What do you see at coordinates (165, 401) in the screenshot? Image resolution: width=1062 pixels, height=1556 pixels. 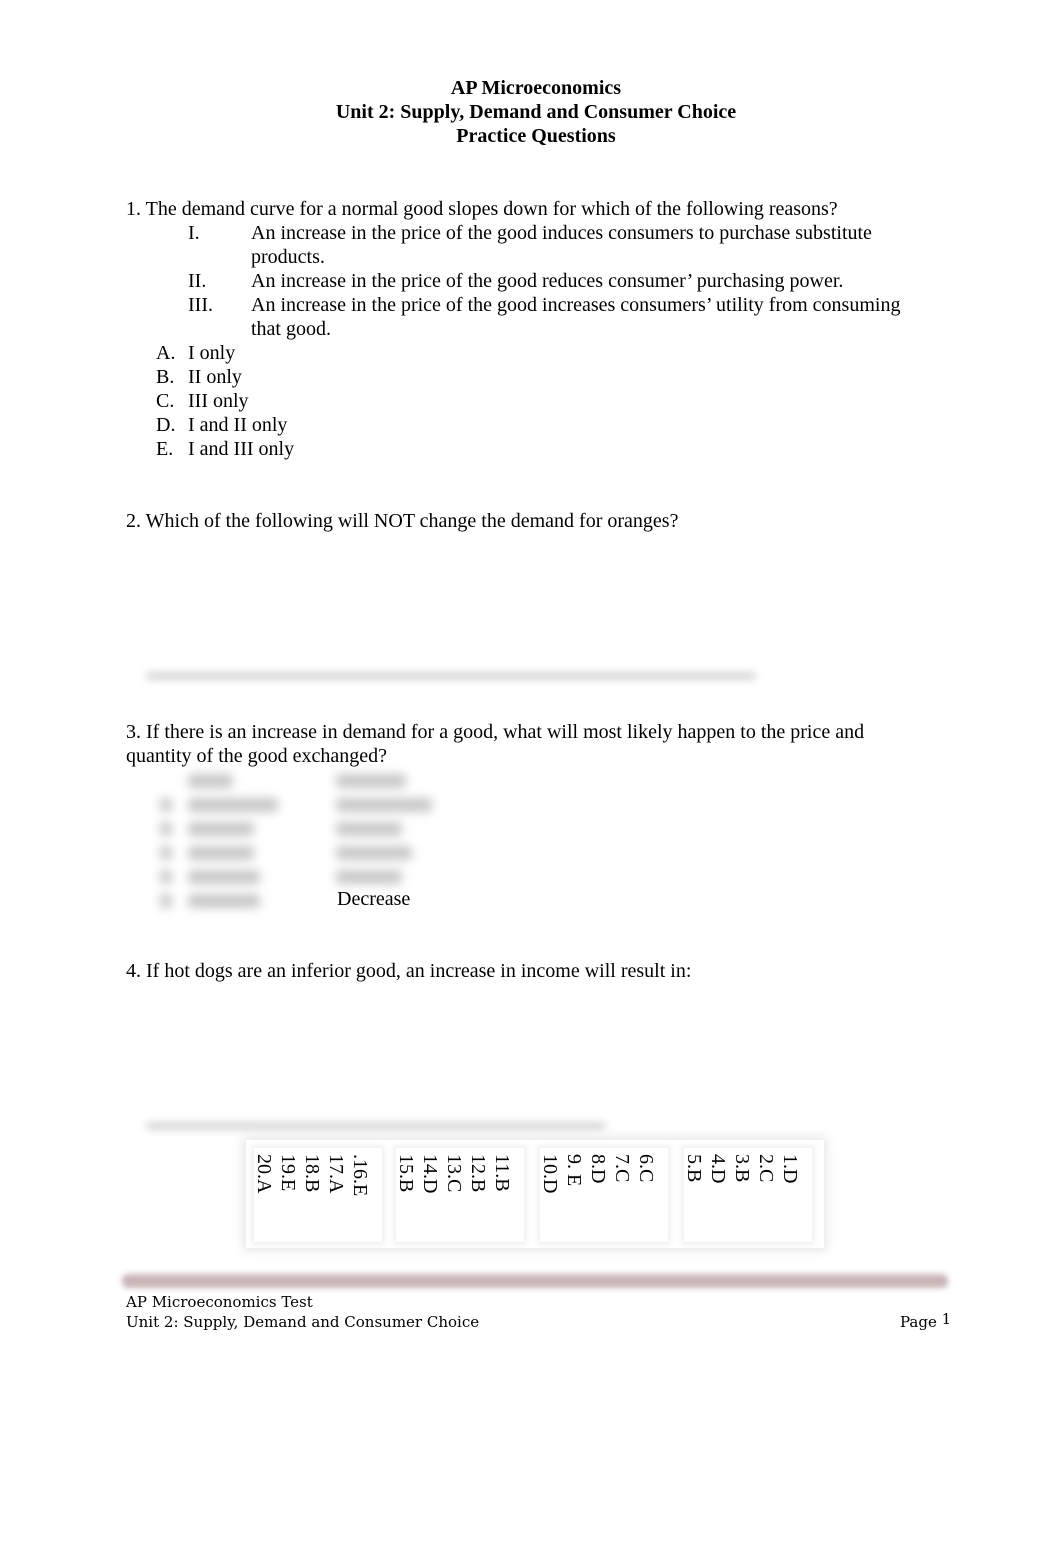 I see `choice-letter: C.` at bounding box center [165, 401].